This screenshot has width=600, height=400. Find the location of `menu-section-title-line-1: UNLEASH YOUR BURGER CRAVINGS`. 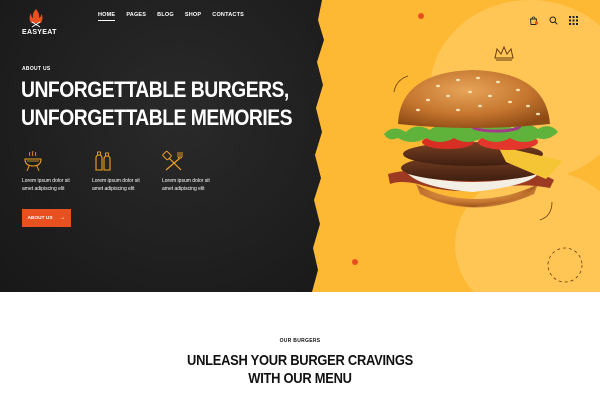

menu-section-title-line-1: UNLEASH YOUR BURGER CRAVINGS is located at coordinates (300, 360).